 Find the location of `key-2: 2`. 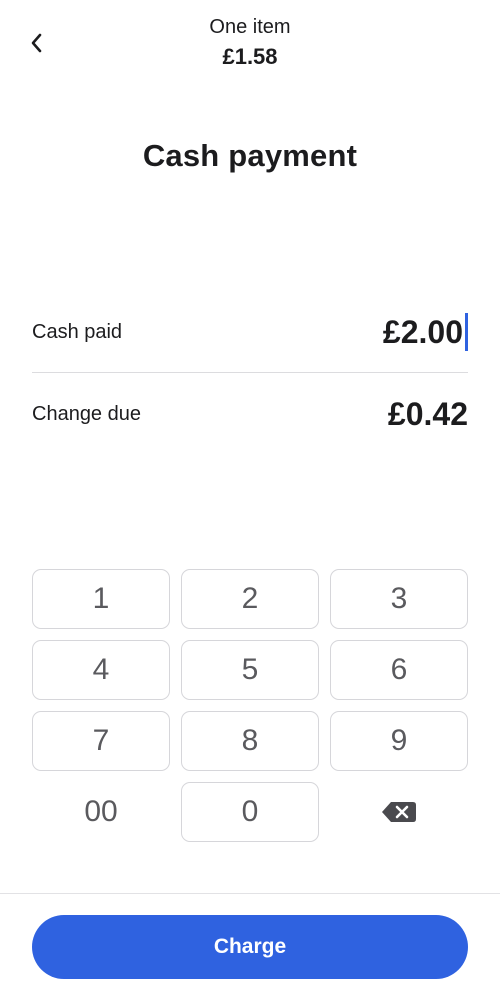

key-2: 2 is located at coordinates (250, 599).